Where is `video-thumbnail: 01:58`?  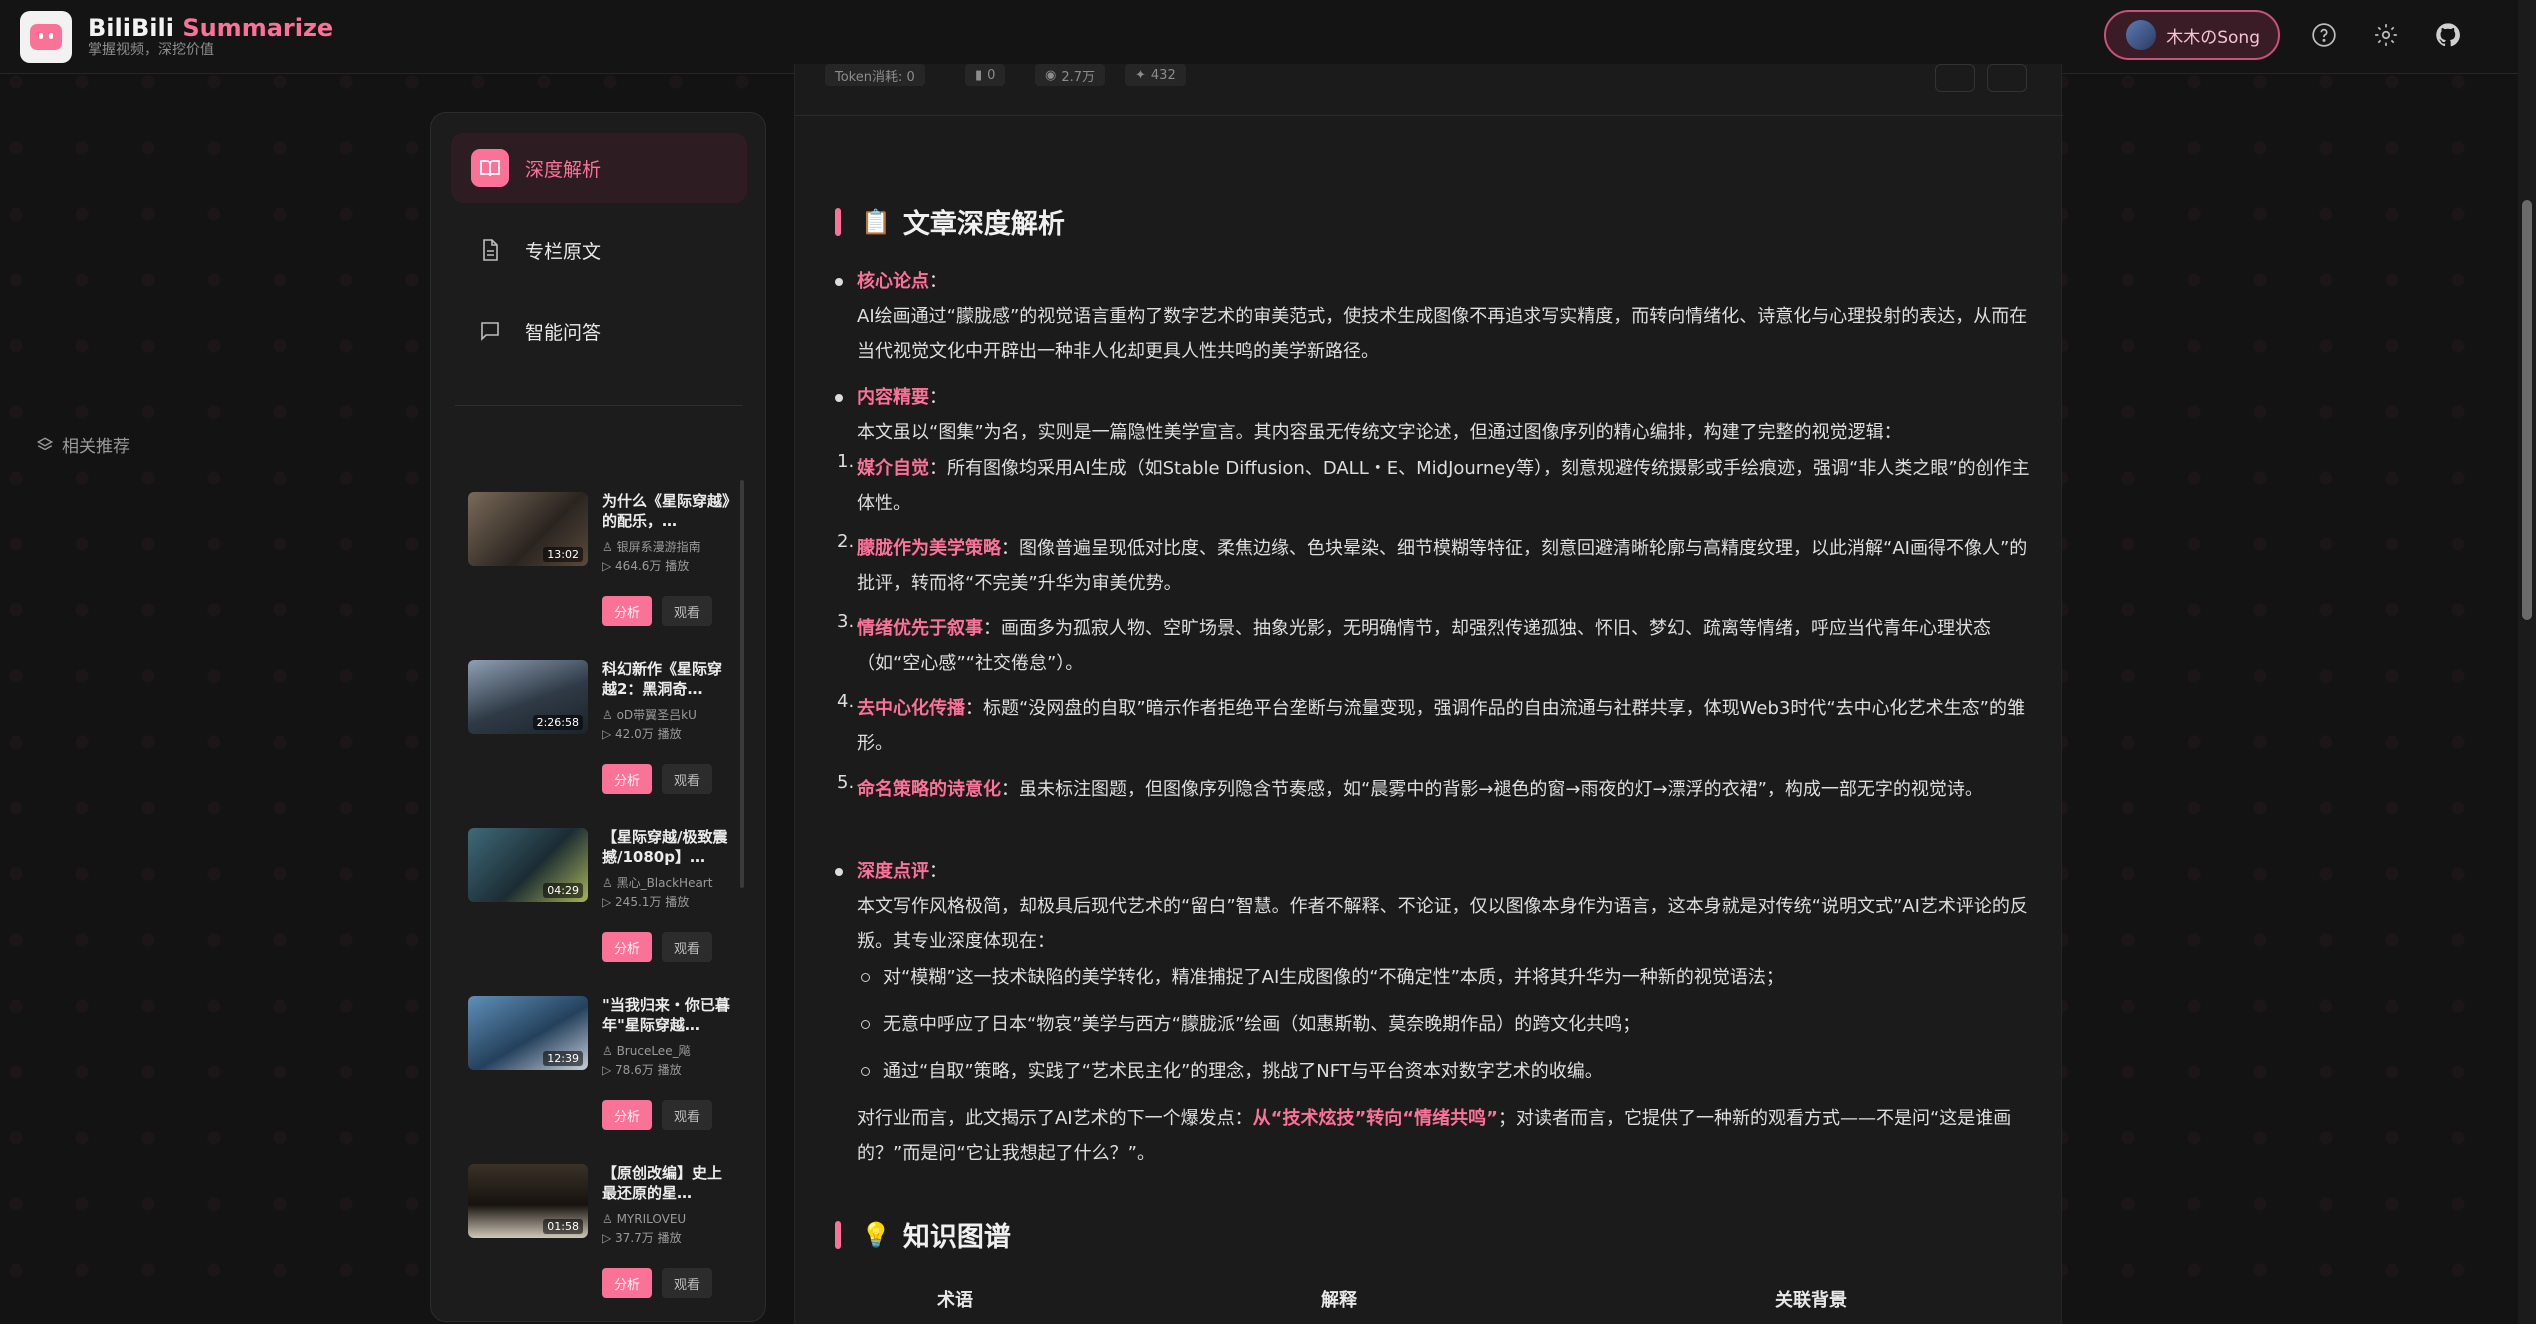
video-thumbnail: 01:58 is located at coordinates (528, 1201).